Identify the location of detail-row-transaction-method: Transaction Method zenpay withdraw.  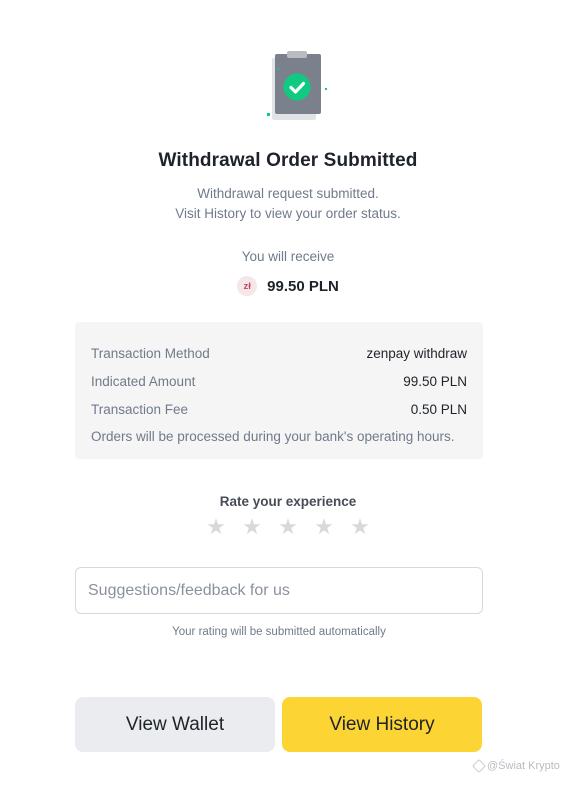
(279, 353).